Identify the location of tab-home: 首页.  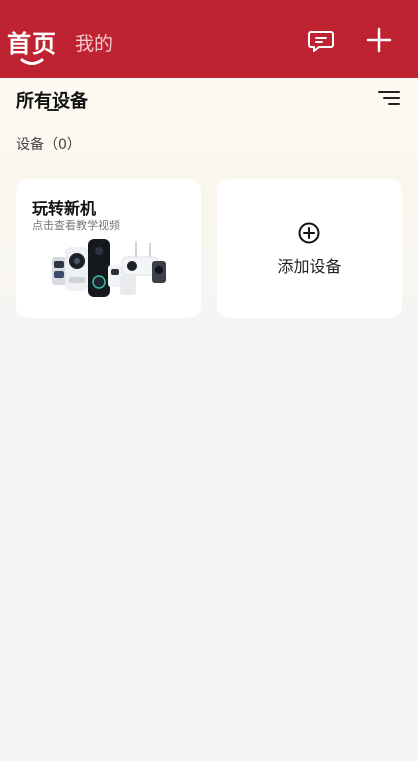
(32, 41).